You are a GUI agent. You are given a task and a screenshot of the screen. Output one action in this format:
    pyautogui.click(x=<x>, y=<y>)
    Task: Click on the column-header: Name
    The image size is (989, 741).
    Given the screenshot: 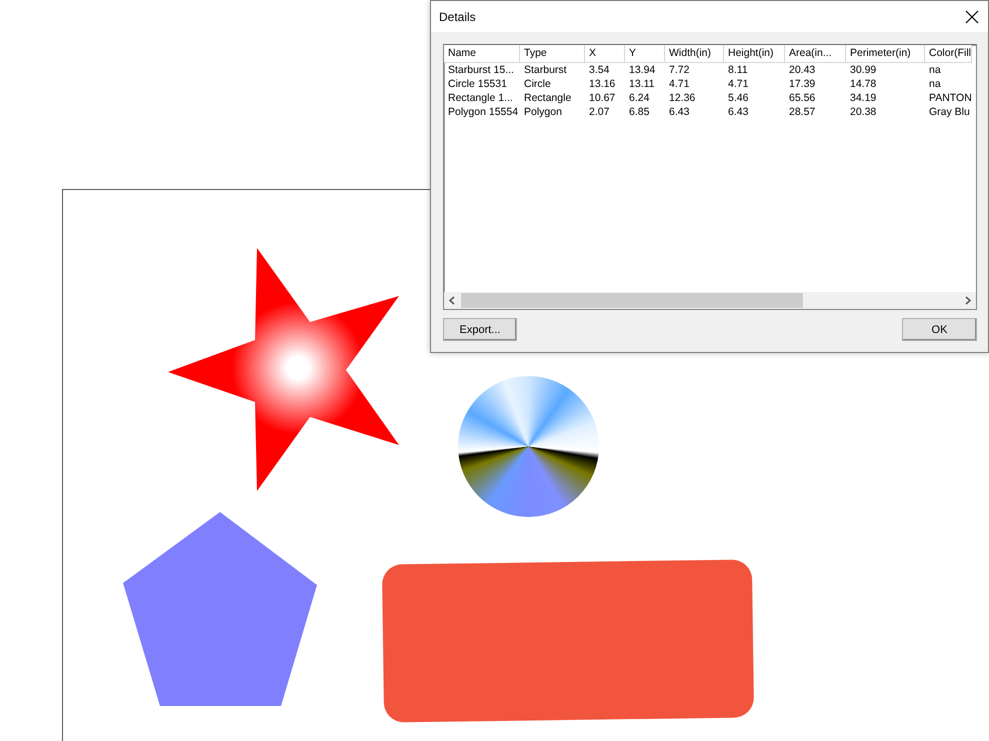 What is the action you would take?
    pyautogui.click(x=482, y=54)
    